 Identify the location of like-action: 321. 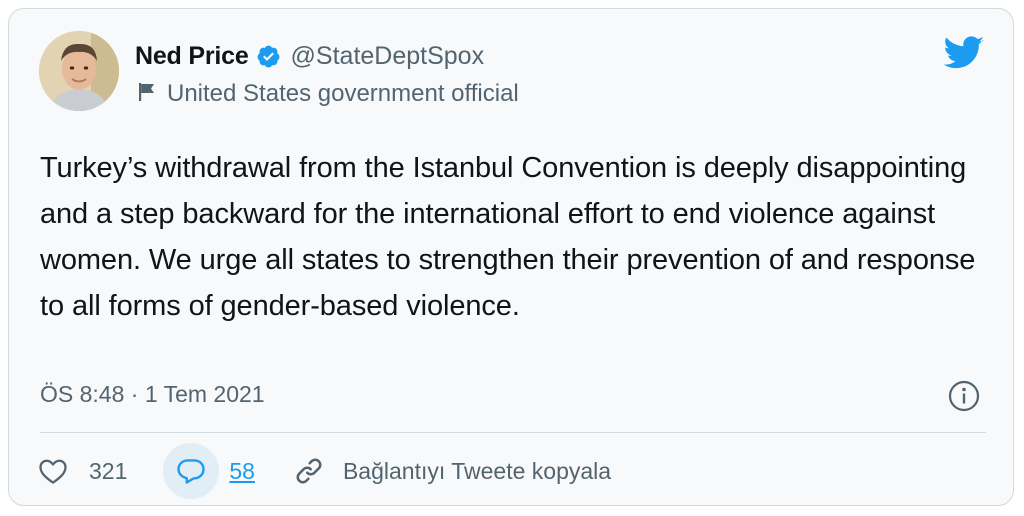
(76, 471).